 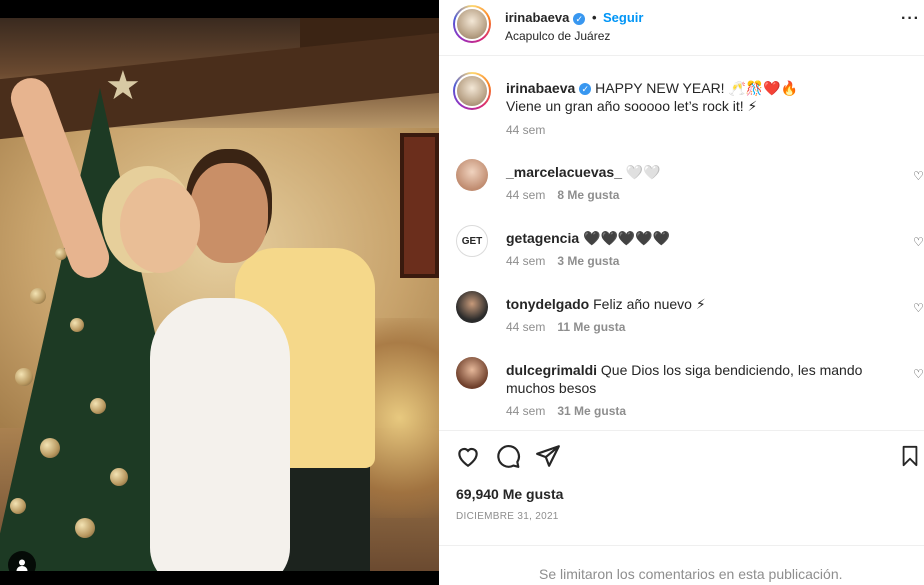 I want to click on like-heart-icon, so click(x=468, y=456).